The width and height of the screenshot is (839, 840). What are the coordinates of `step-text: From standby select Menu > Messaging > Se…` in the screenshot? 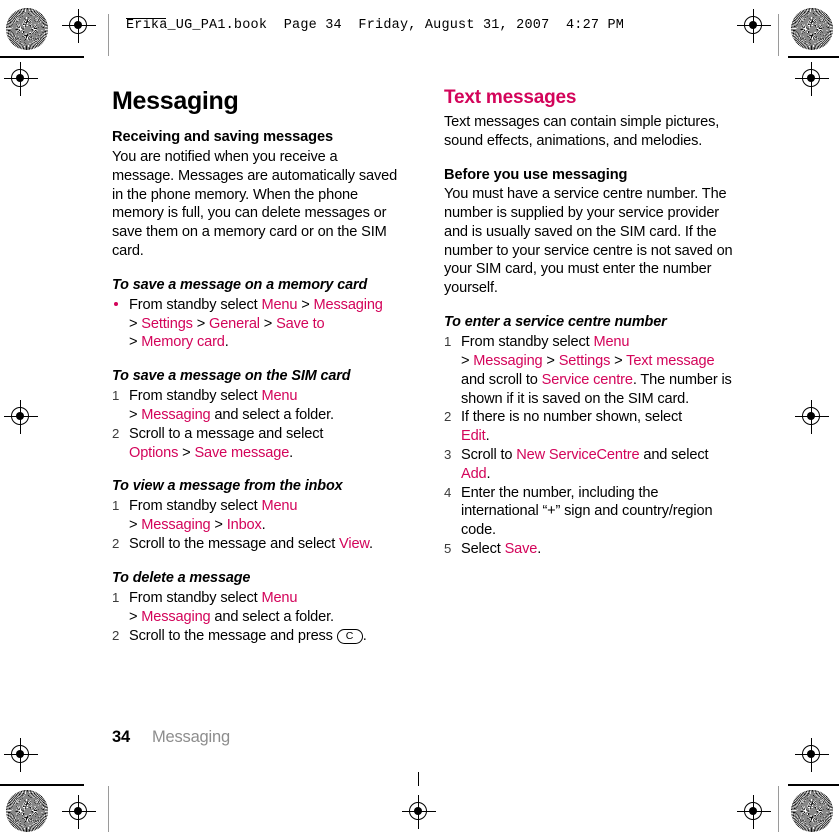 It's located at (256, 324).